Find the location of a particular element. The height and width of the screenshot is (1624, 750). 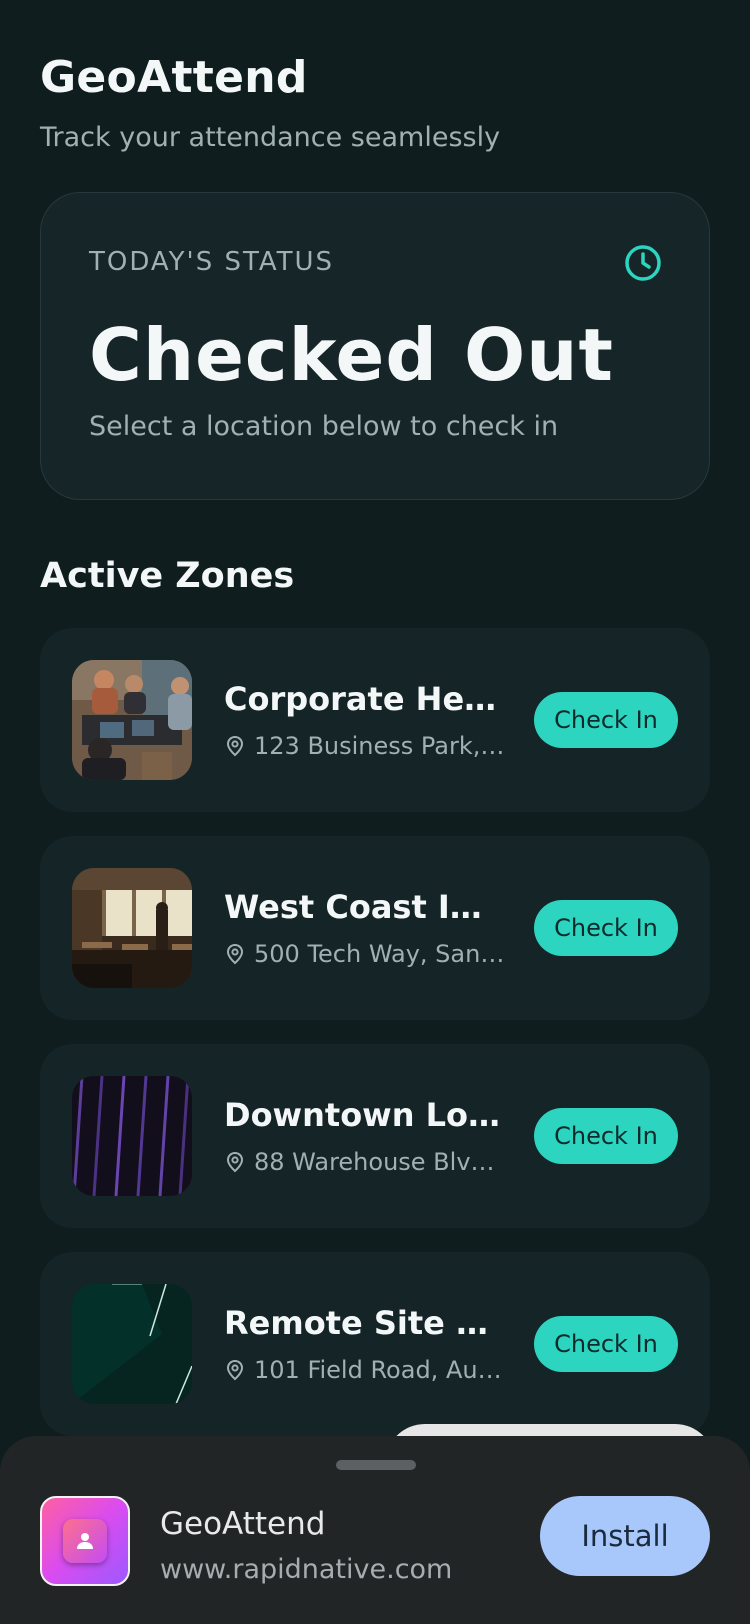

status-value: Checked Out is located at coordinates (351, 355).